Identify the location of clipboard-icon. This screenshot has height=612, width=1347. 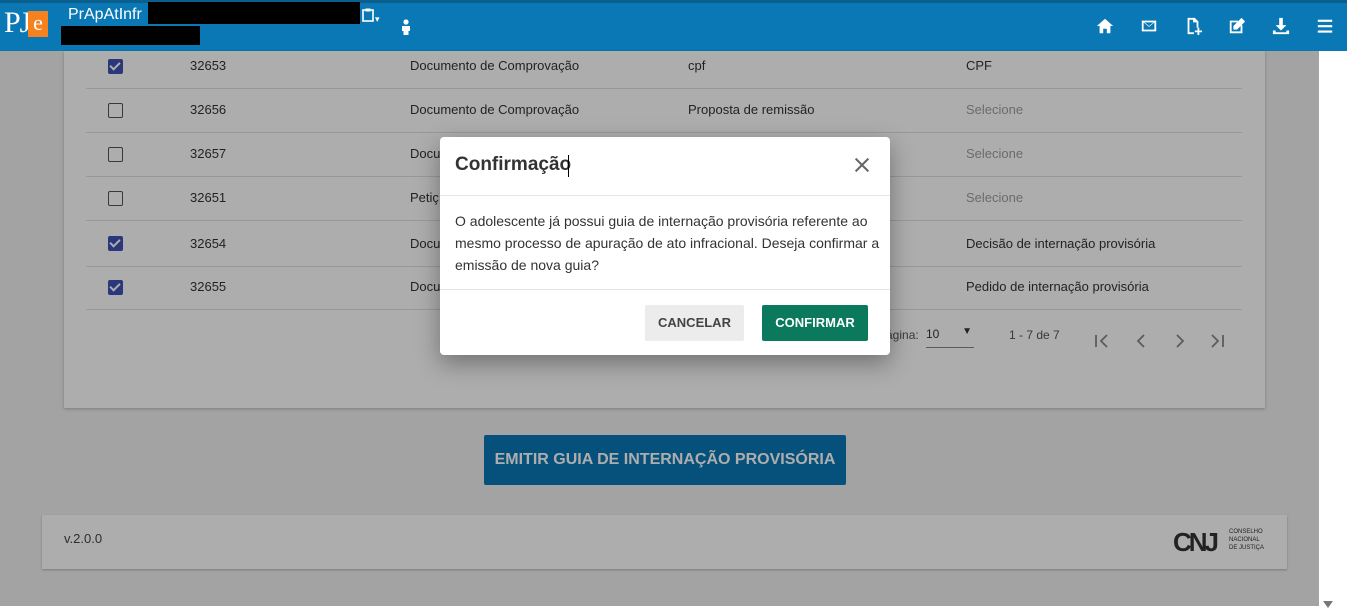
(368, 16).